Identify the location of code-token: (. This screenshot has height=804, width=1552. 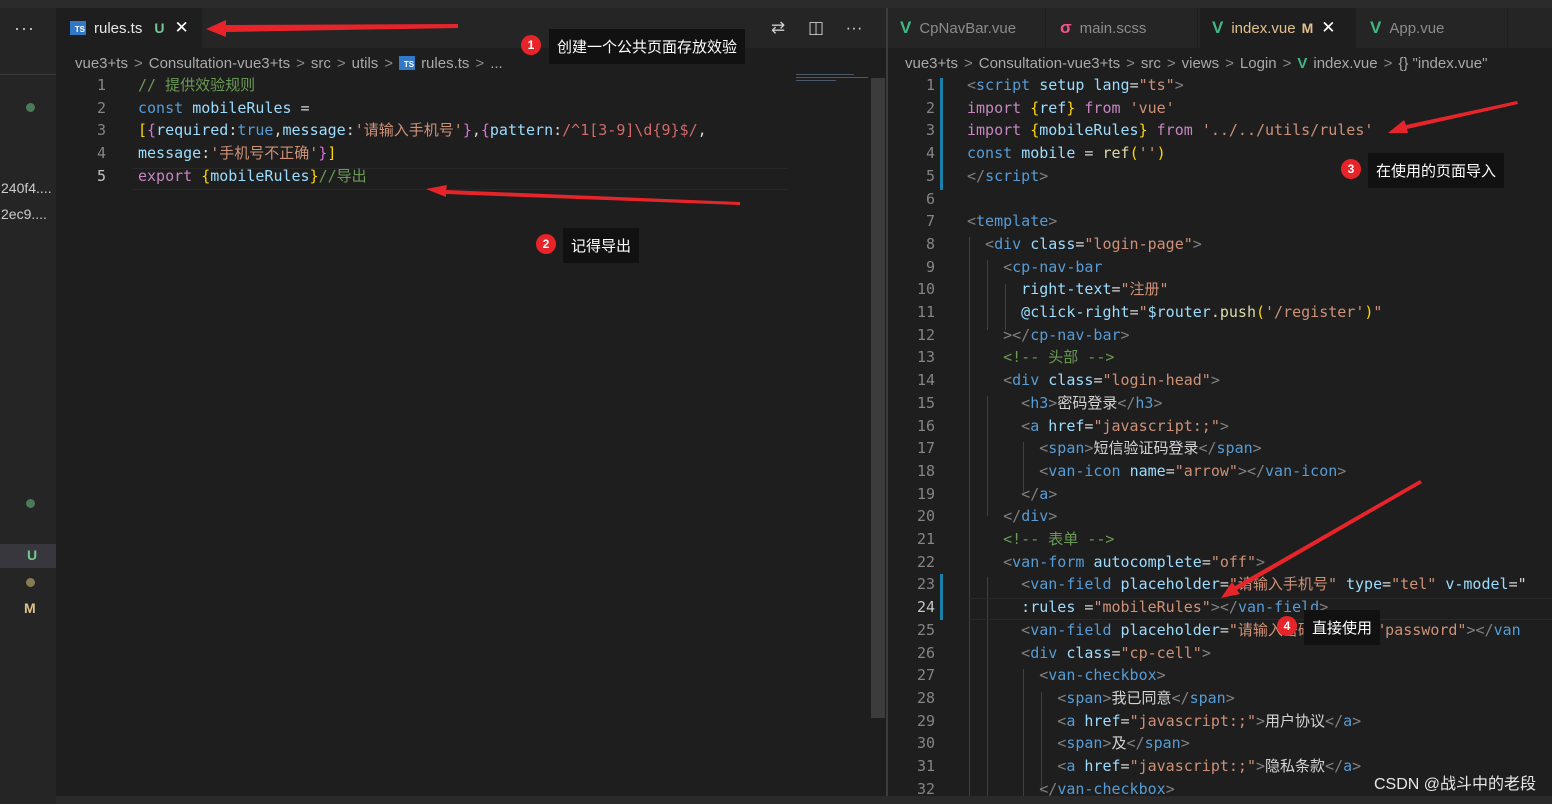
(1261, 312).